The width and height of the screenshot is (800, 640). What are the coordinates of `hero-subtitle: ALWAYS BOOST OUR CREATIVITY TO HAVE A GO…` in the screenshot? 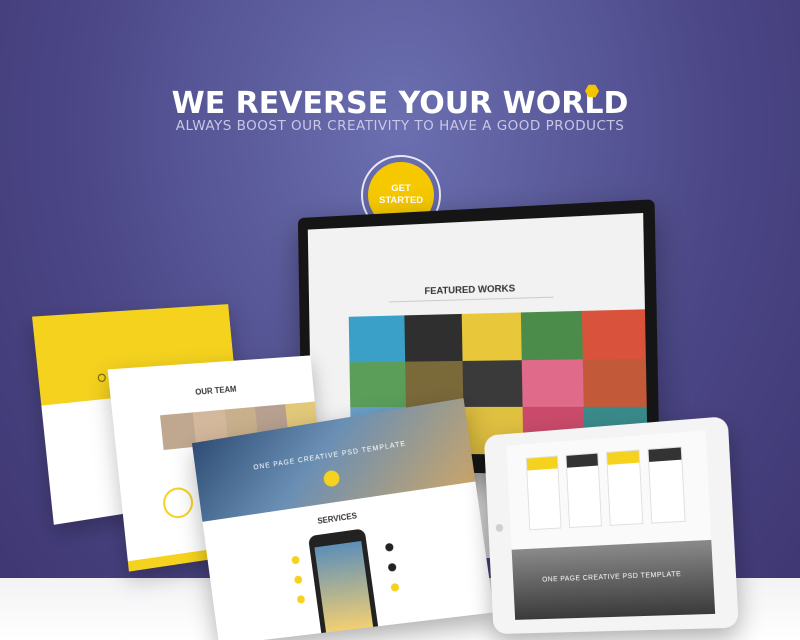 It's located at (400, 126).